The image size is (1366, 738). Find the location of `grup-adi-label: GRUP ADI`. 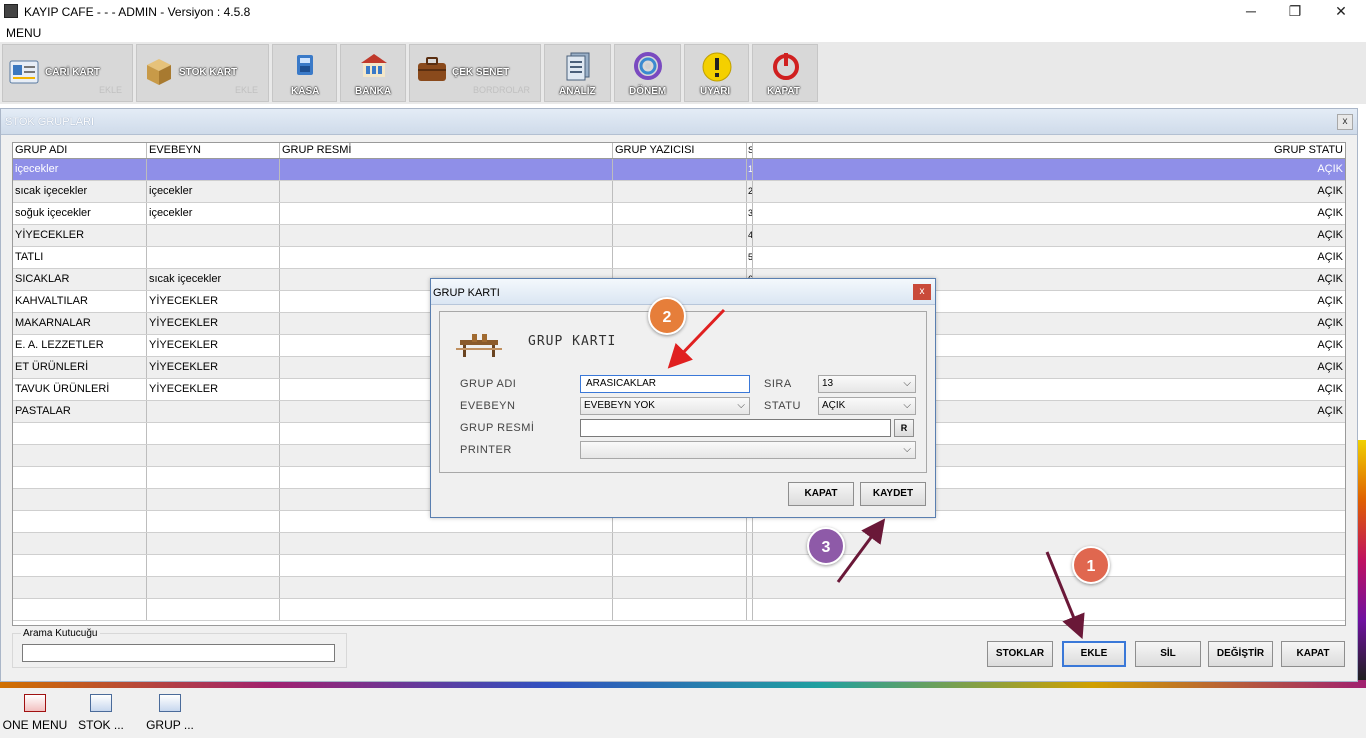

grup-adi-label: GRUP ADI is located at coordinates (488, 384).